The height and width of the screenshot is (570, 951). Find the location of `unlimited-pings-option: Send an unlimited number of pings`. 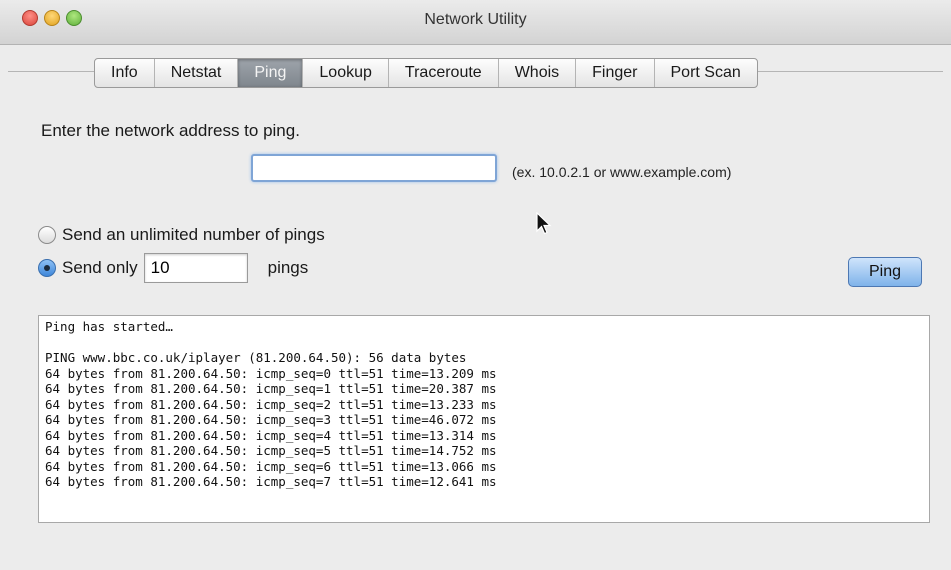

unlimited-pings-option: Send an unlimited number of pings is located at coordinates (181, 235).